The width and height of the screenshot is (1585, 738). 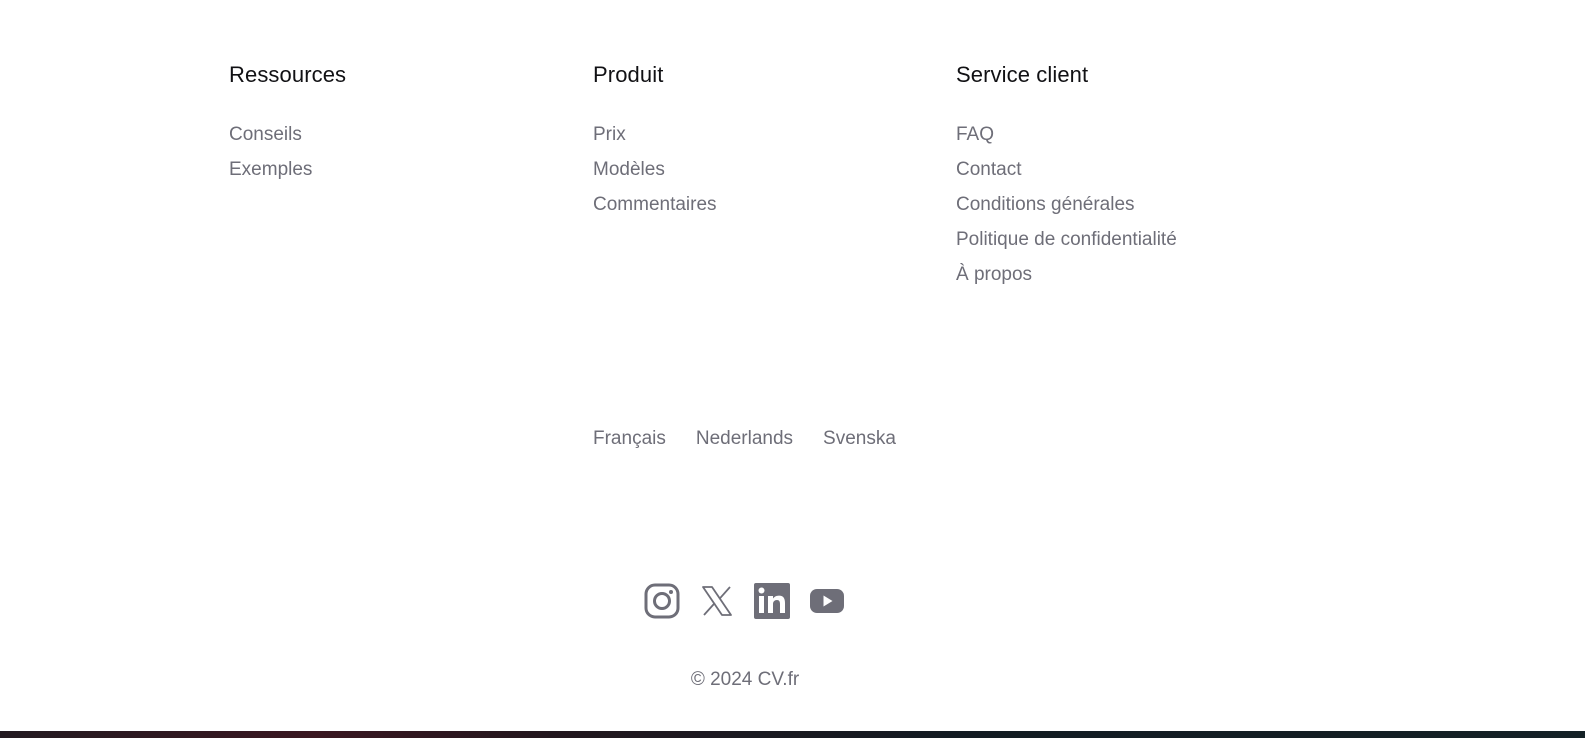 What do you see at coordinates (628, 74) in the screenshot?
I see `column-title: Produit` at bounding box center [628, 74].